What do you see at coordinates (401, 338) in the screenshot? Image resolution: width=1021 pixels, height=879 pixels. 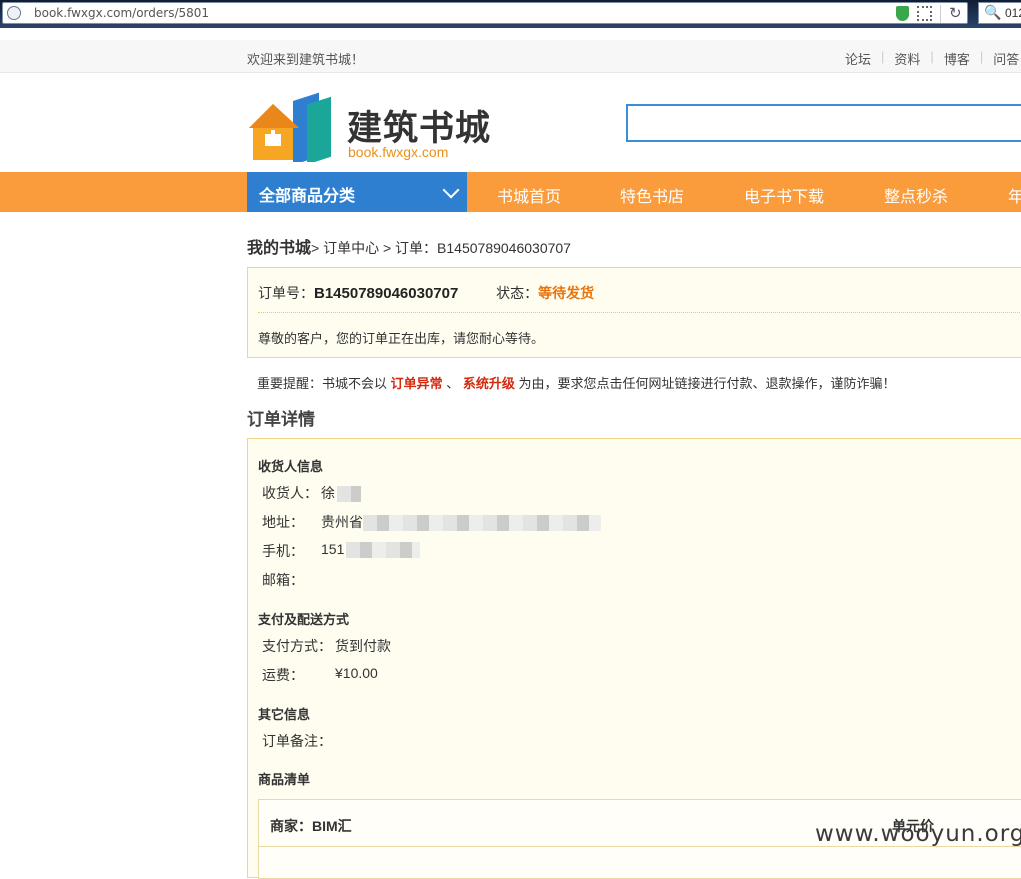 I see `order-message: 尊敬的客户，您的订单正在出库，请您耐心等待。` at bounding box center [401, 338].